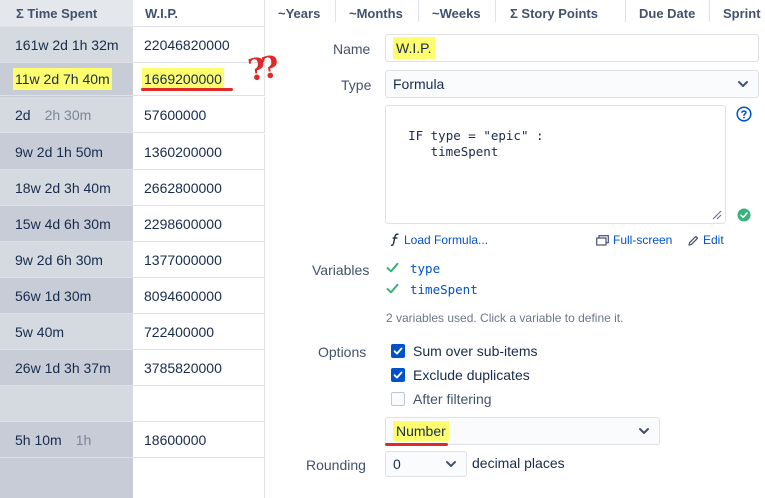 This screenshot has height=498, width=765. Describe the element at coordinates (693, 240) in the screenshot. I see `pencil-icon` at that location.